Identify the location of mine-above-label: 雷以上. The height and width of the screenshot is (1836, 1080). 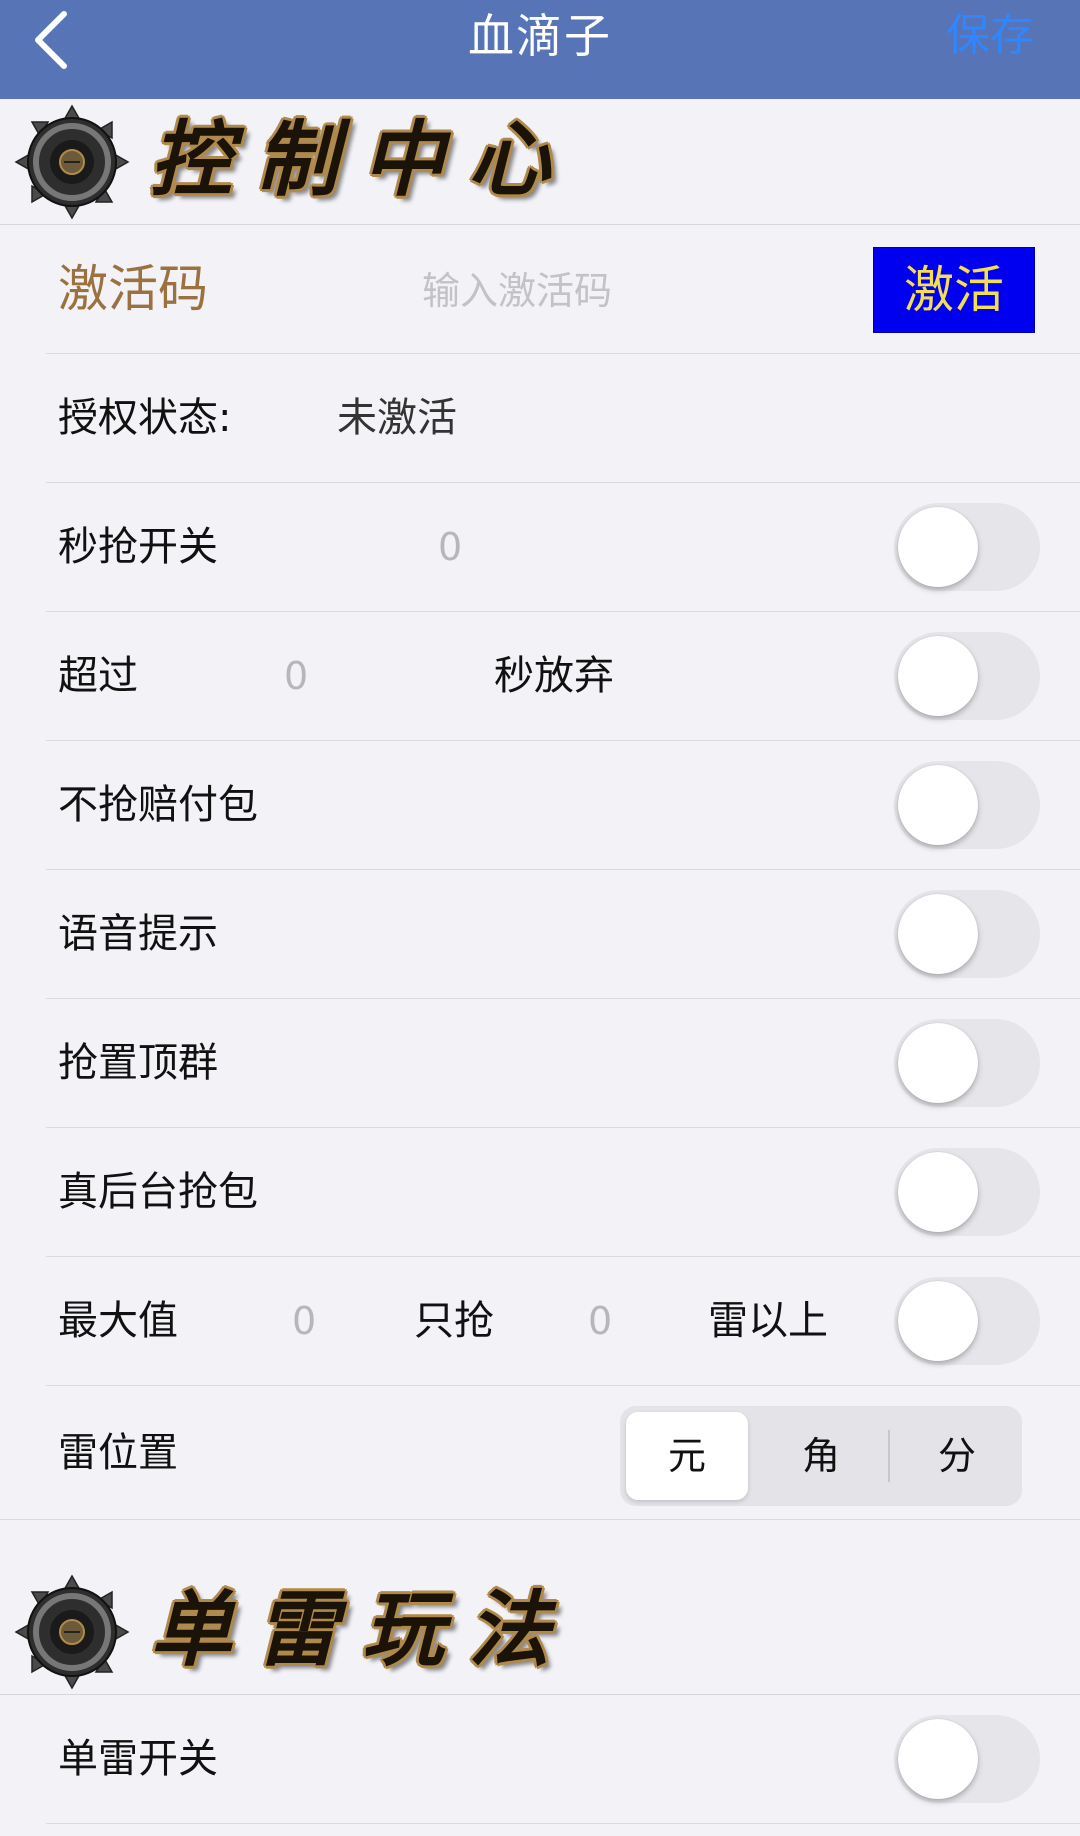
(768, 1321).